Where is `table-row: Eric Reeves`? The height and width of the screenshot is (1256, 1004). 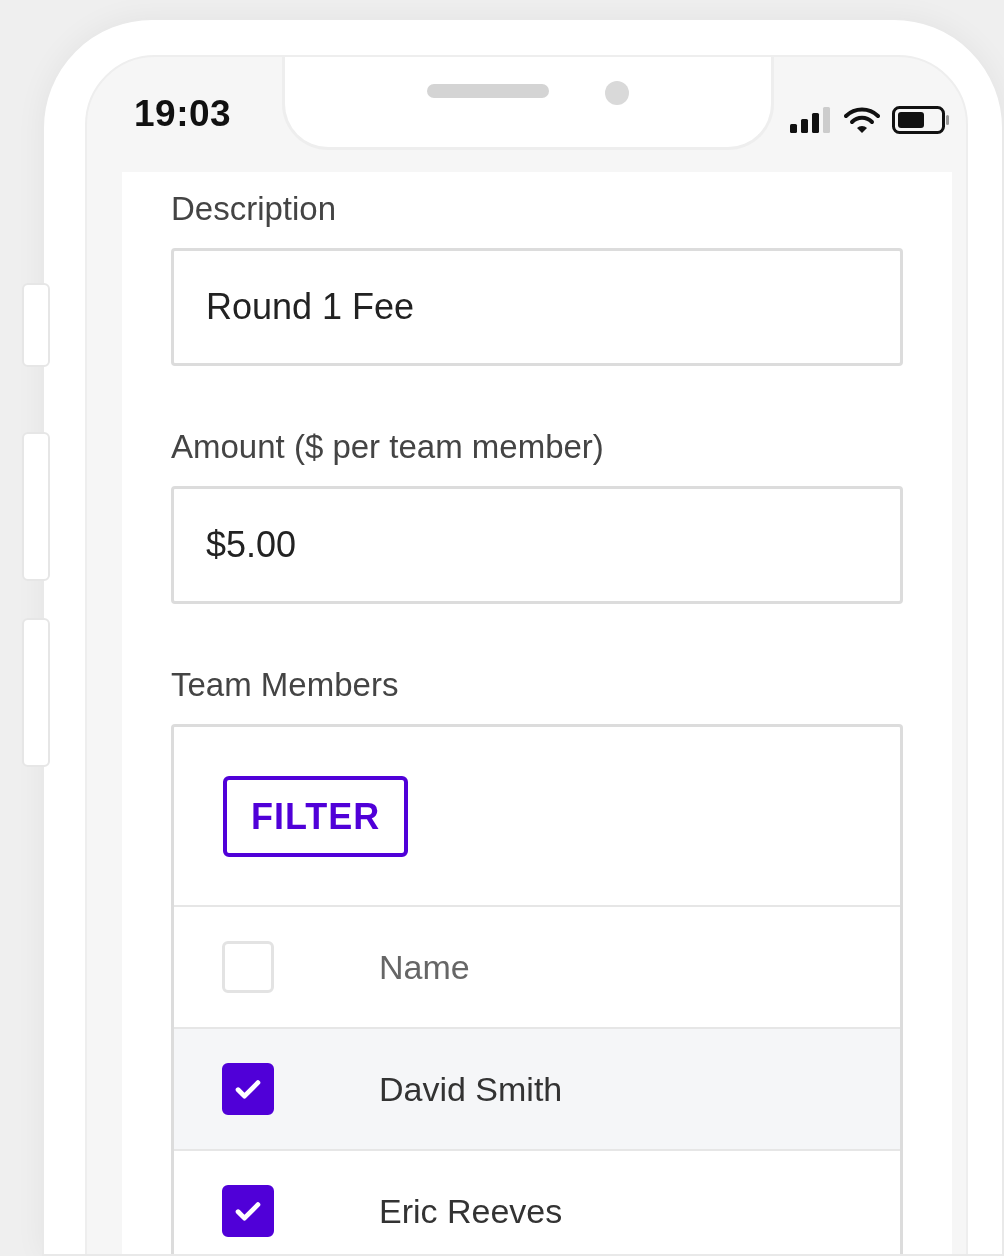
table-row: Eric Reeves is located at coordinates (537, 1202).